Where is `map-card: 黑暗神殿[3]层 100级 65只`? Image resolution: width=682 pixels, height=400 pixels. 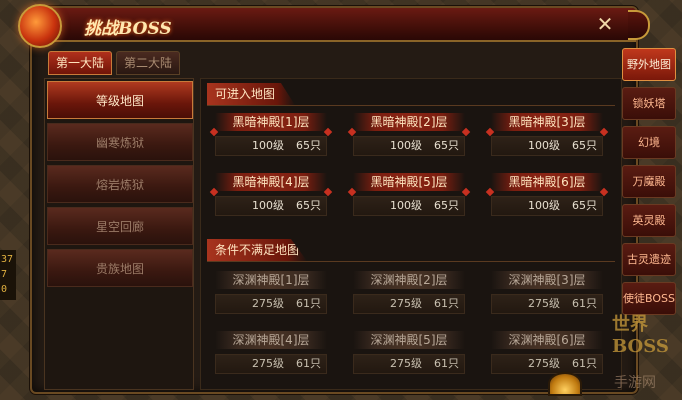
map-card: 黑暗神殿[3]层 100级 65只 is located at coordinates (547, 136).